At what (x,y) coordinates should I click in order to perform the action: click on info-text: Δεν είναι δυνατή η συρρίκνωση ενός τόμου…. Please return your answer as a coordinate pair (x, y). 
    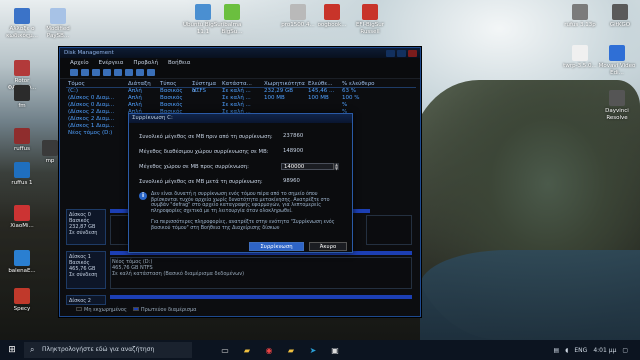
    Looking at the image, I should click on (240, 203).